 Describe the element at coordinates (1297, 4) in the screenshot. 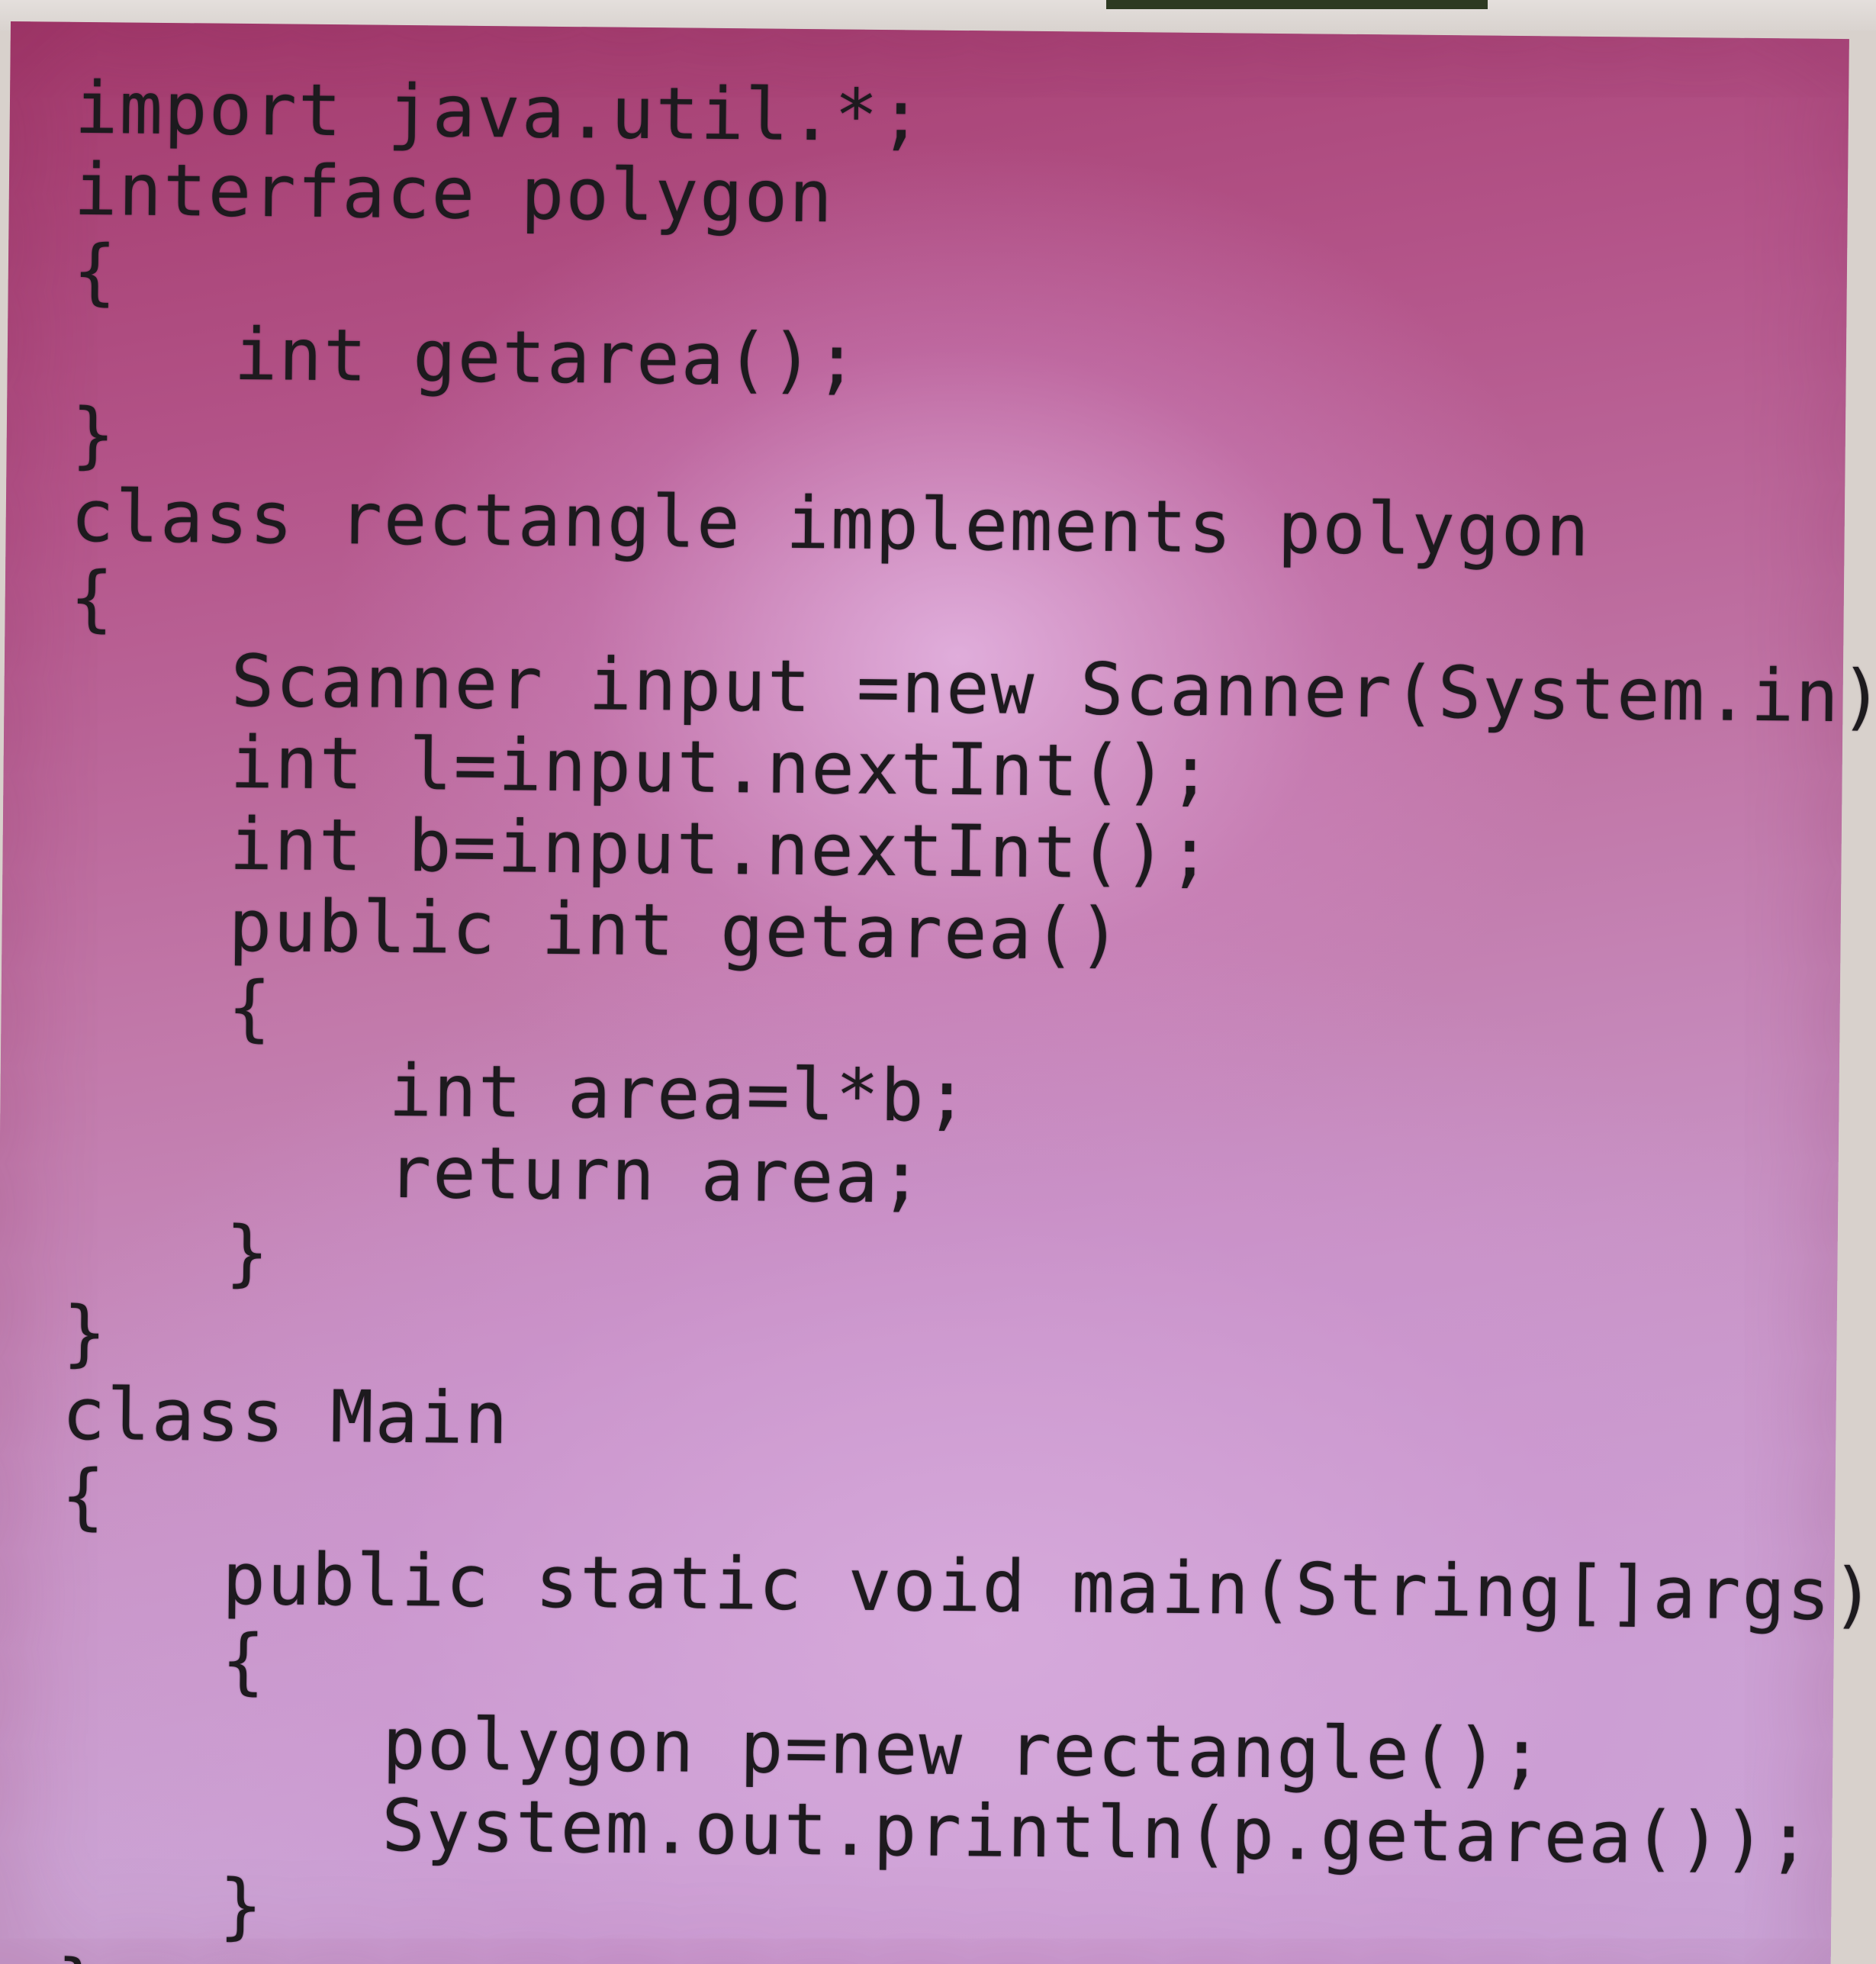

I see `monitor-edge` at that location.